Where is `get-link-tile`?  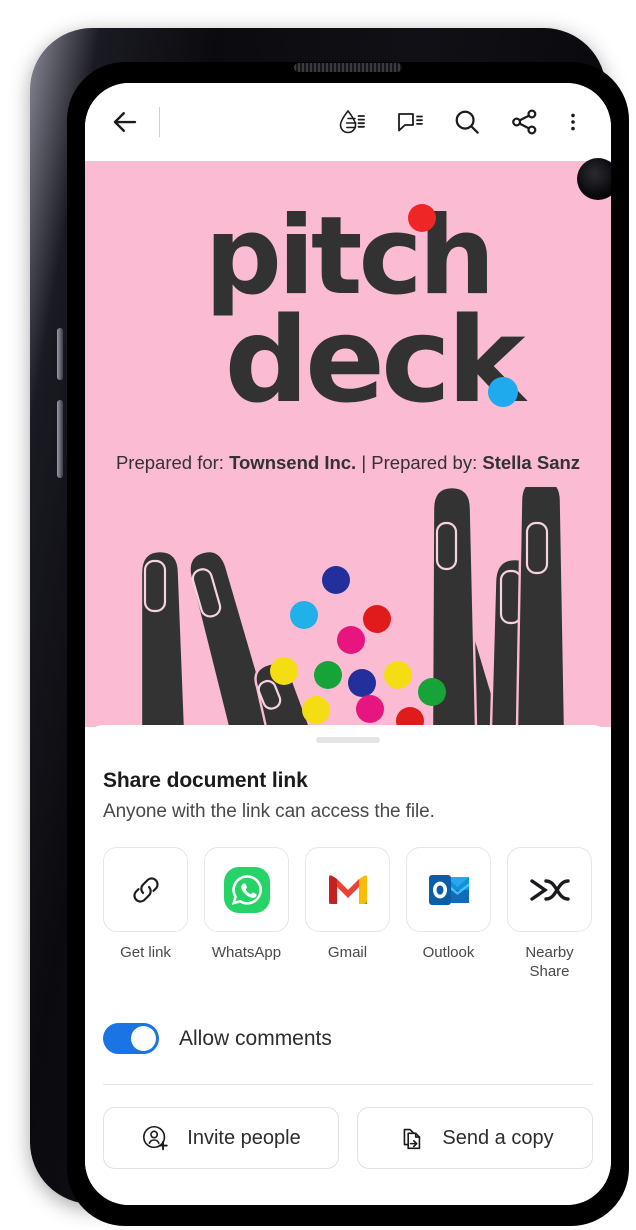 get-link-tile is located at coordinates (145, 889).